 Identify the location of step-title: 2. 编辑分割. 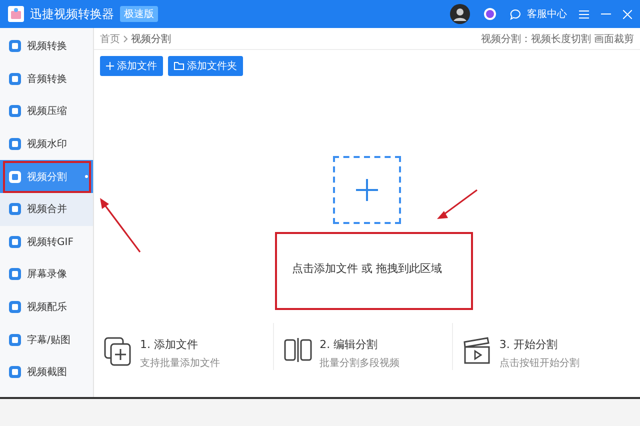
(349, 344).